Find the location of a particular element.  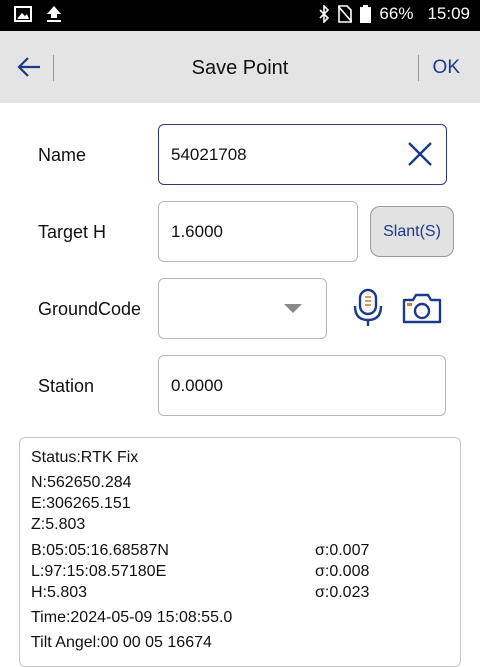

groundcode-label: GroundCode is located at coordinates (90, 309).